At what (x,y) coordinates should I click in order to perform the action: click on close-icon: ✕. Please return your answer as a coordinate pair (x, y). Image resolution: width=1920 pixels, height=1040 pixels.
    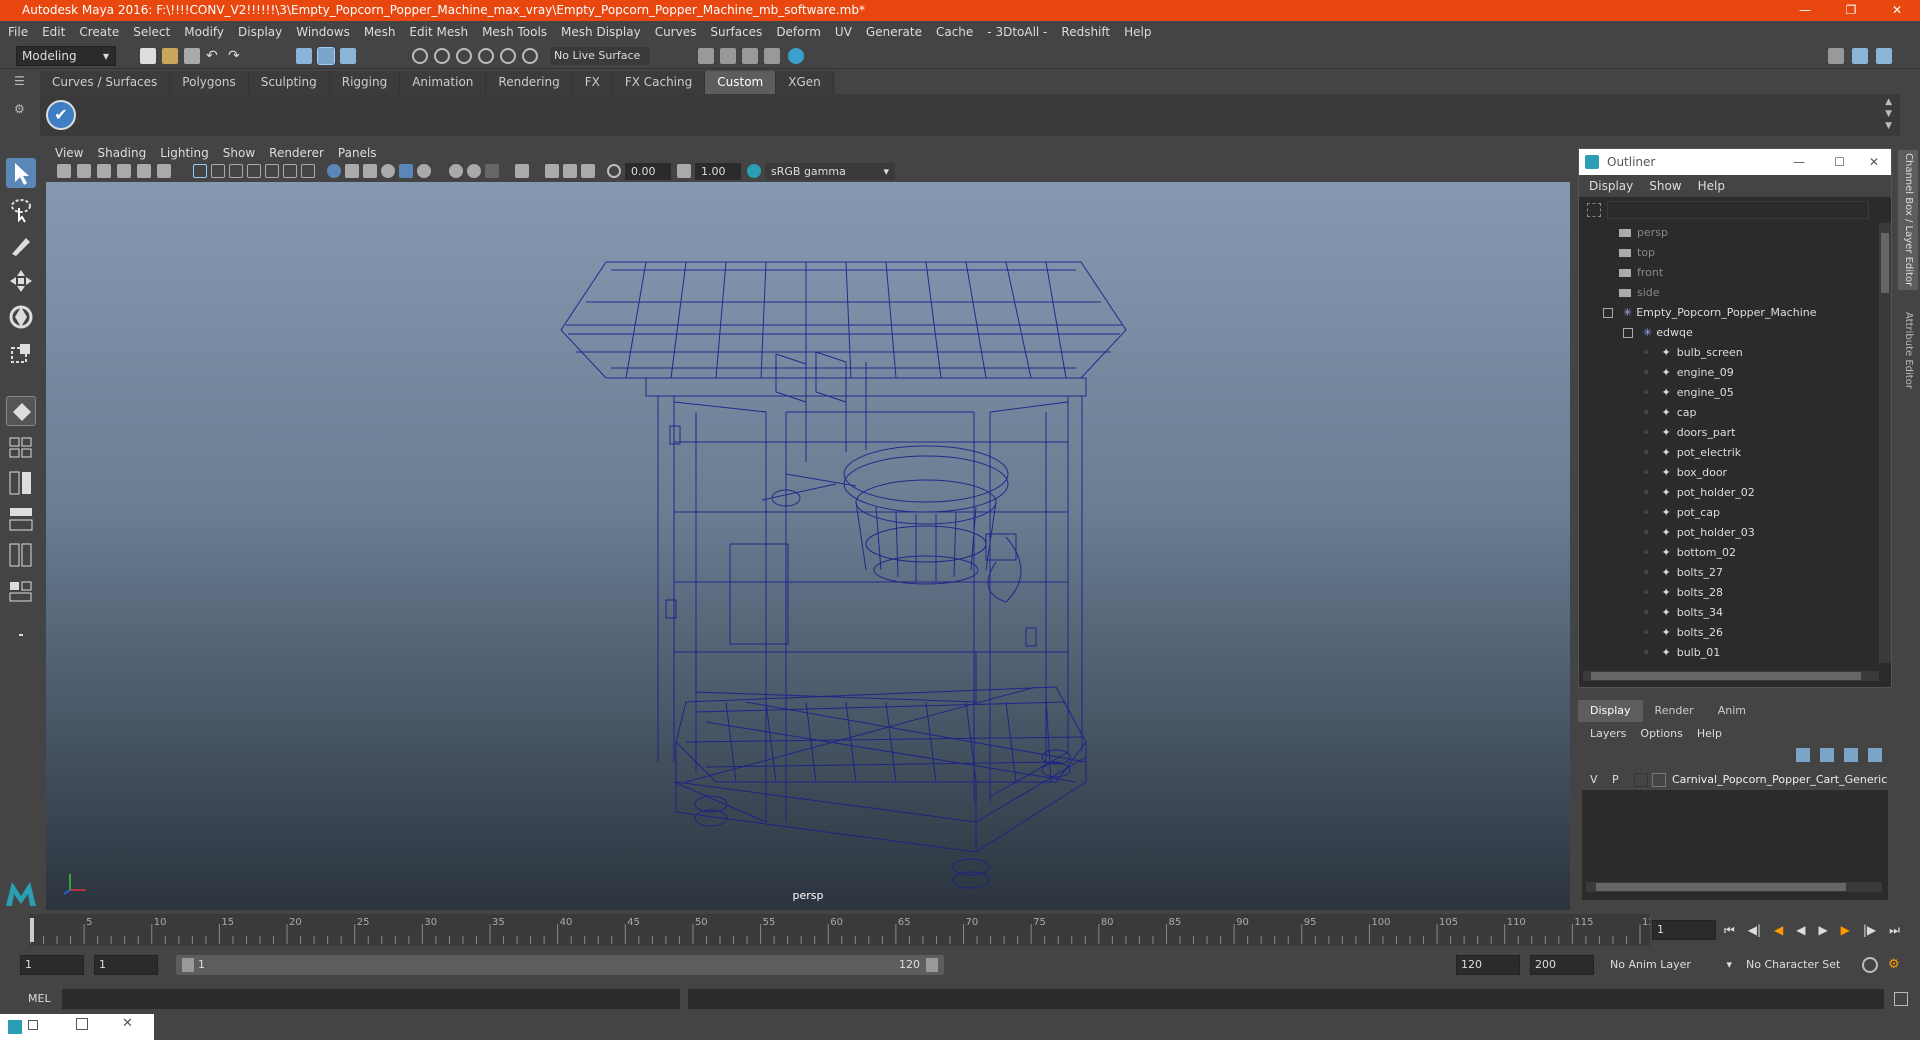
    Looking at the image, I should click on (1874, 162).